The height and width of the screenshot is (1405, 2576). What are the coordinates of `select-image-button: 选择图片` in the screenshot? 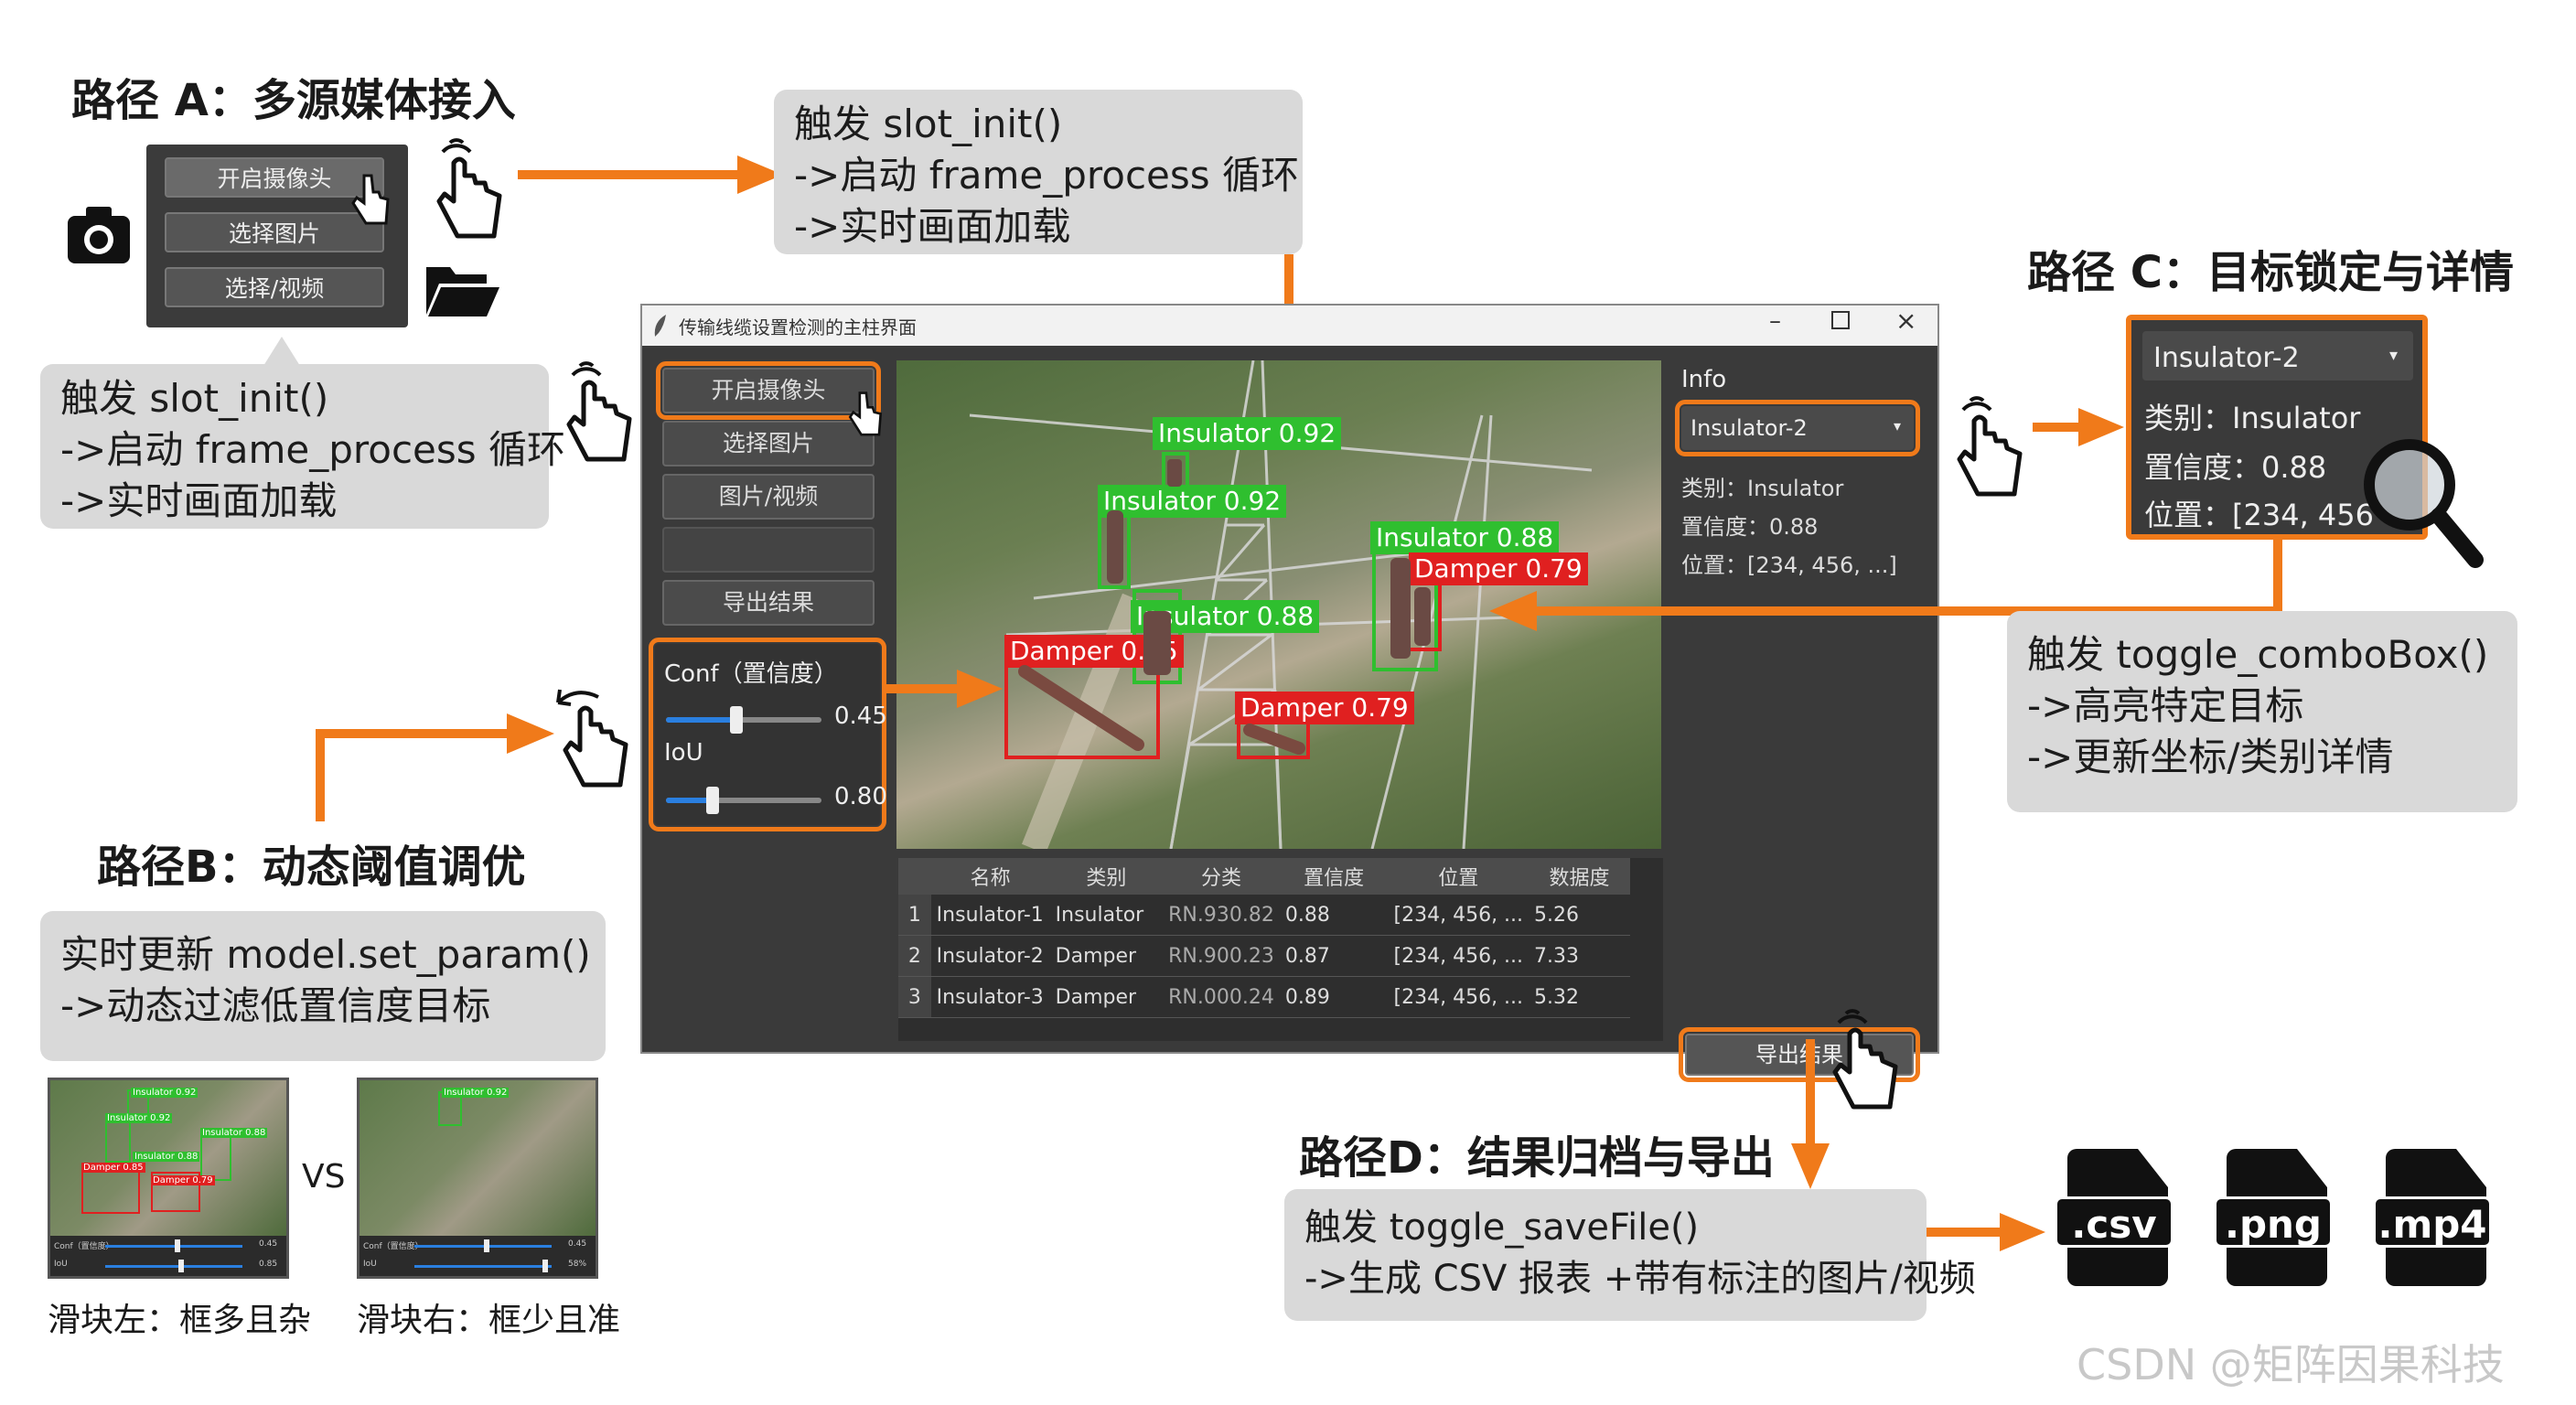 It's located at (768, 444).